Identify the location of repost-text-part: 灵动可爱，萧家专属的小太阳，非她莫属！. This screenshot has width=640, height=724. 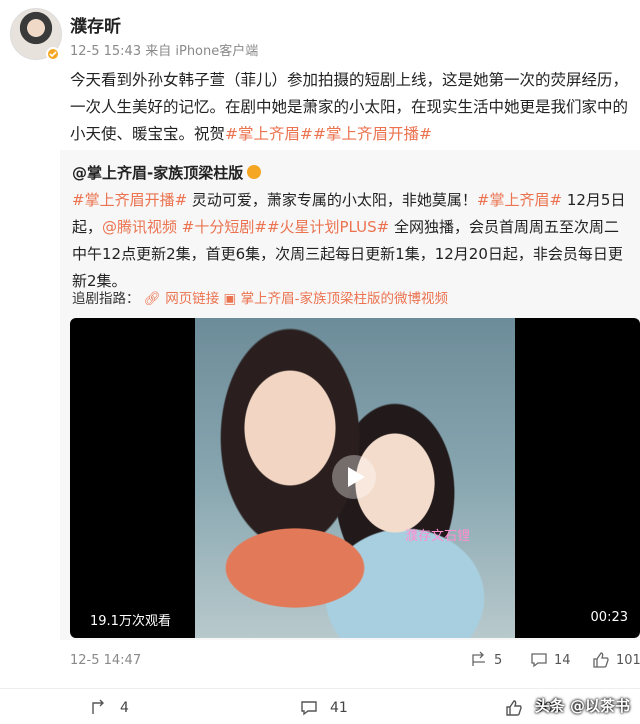
(332, 200).